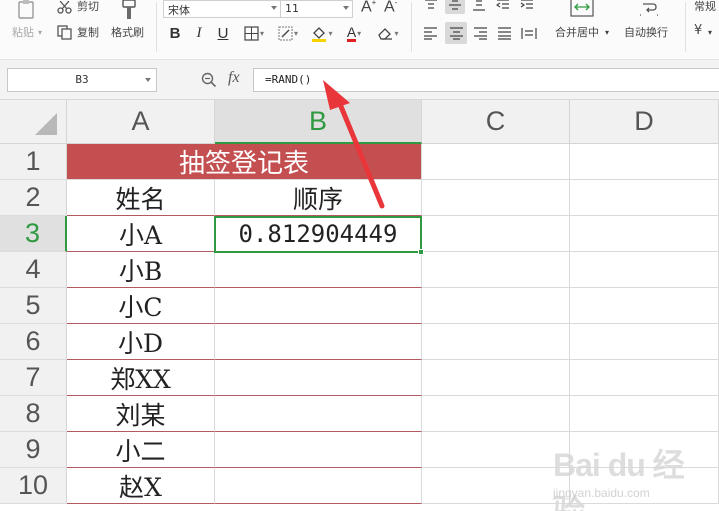  What do you see at coordinates (644, 122) in the screenshot?
I see `column-header-d: D` at bounding box center [644, 122].